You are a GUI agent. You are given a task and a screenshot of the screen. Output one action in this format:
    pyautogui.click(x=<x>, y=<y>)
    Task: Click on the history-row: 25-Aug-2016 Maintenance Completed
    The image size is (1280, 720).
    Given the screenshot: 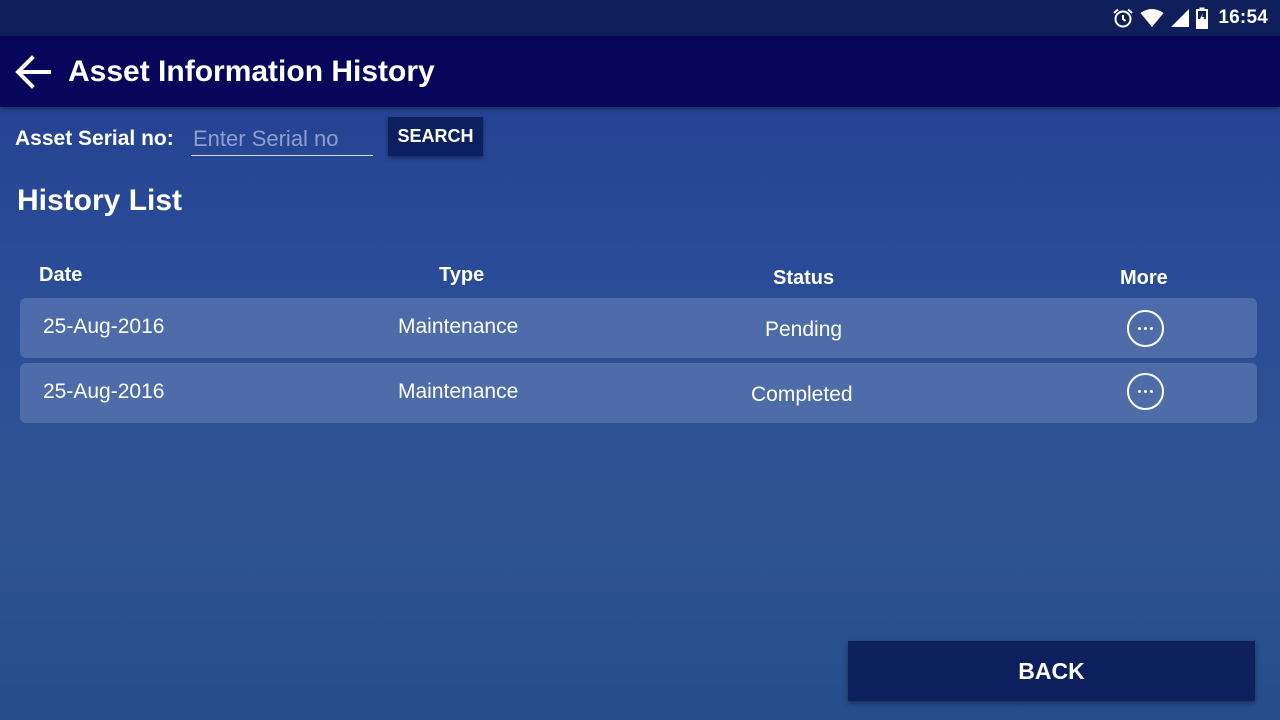 What is the action you would take?
    pyautogui.click(x=638, y=393)
    